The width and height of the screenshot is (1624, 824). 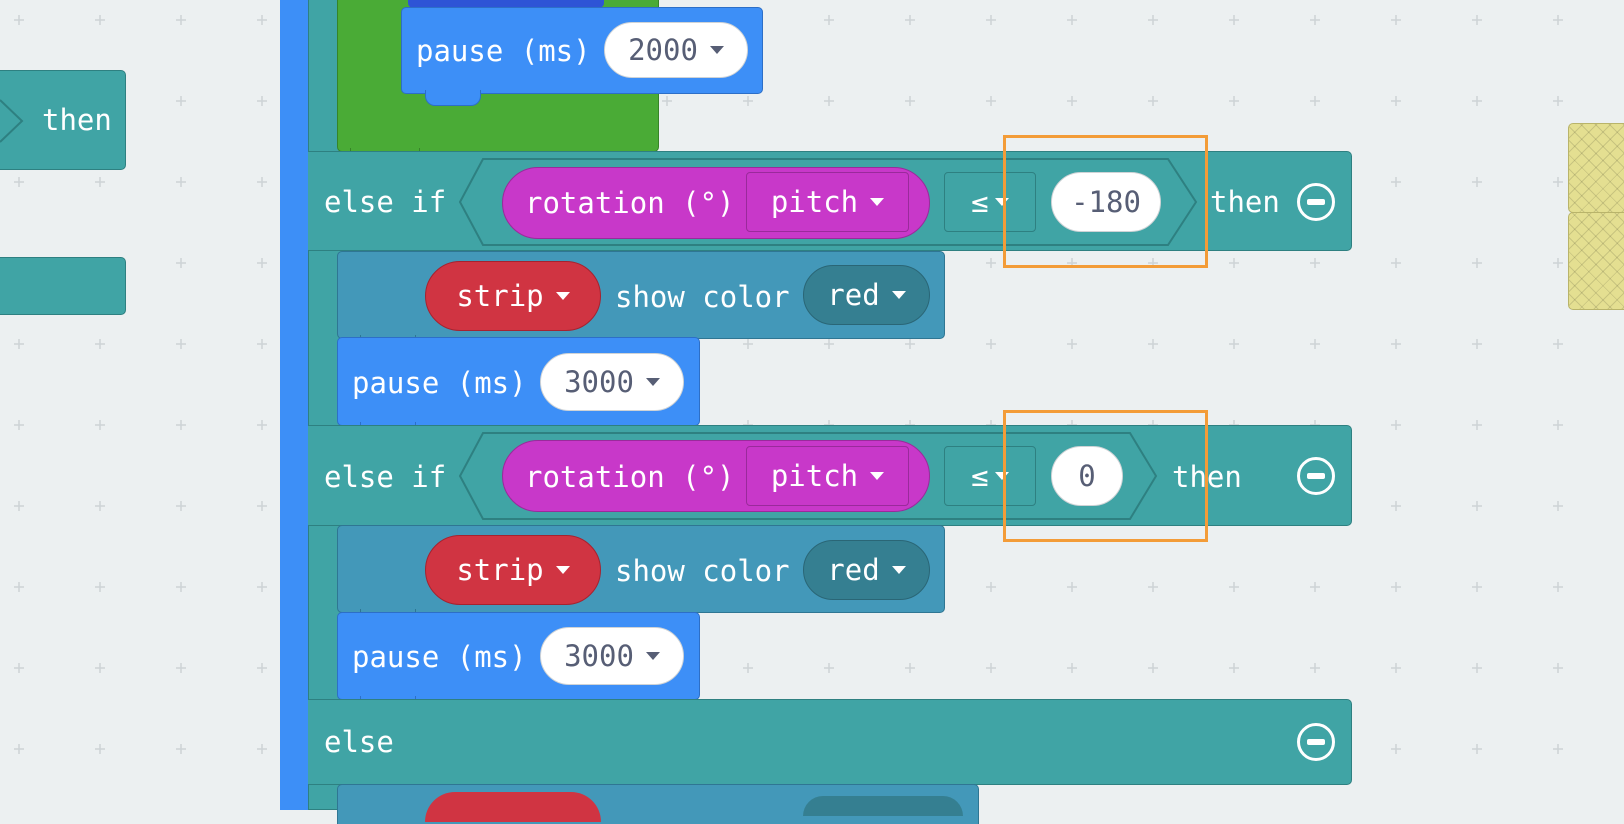 I want to click on pause-value-2-text: 3000, so click(x=599, y=656).